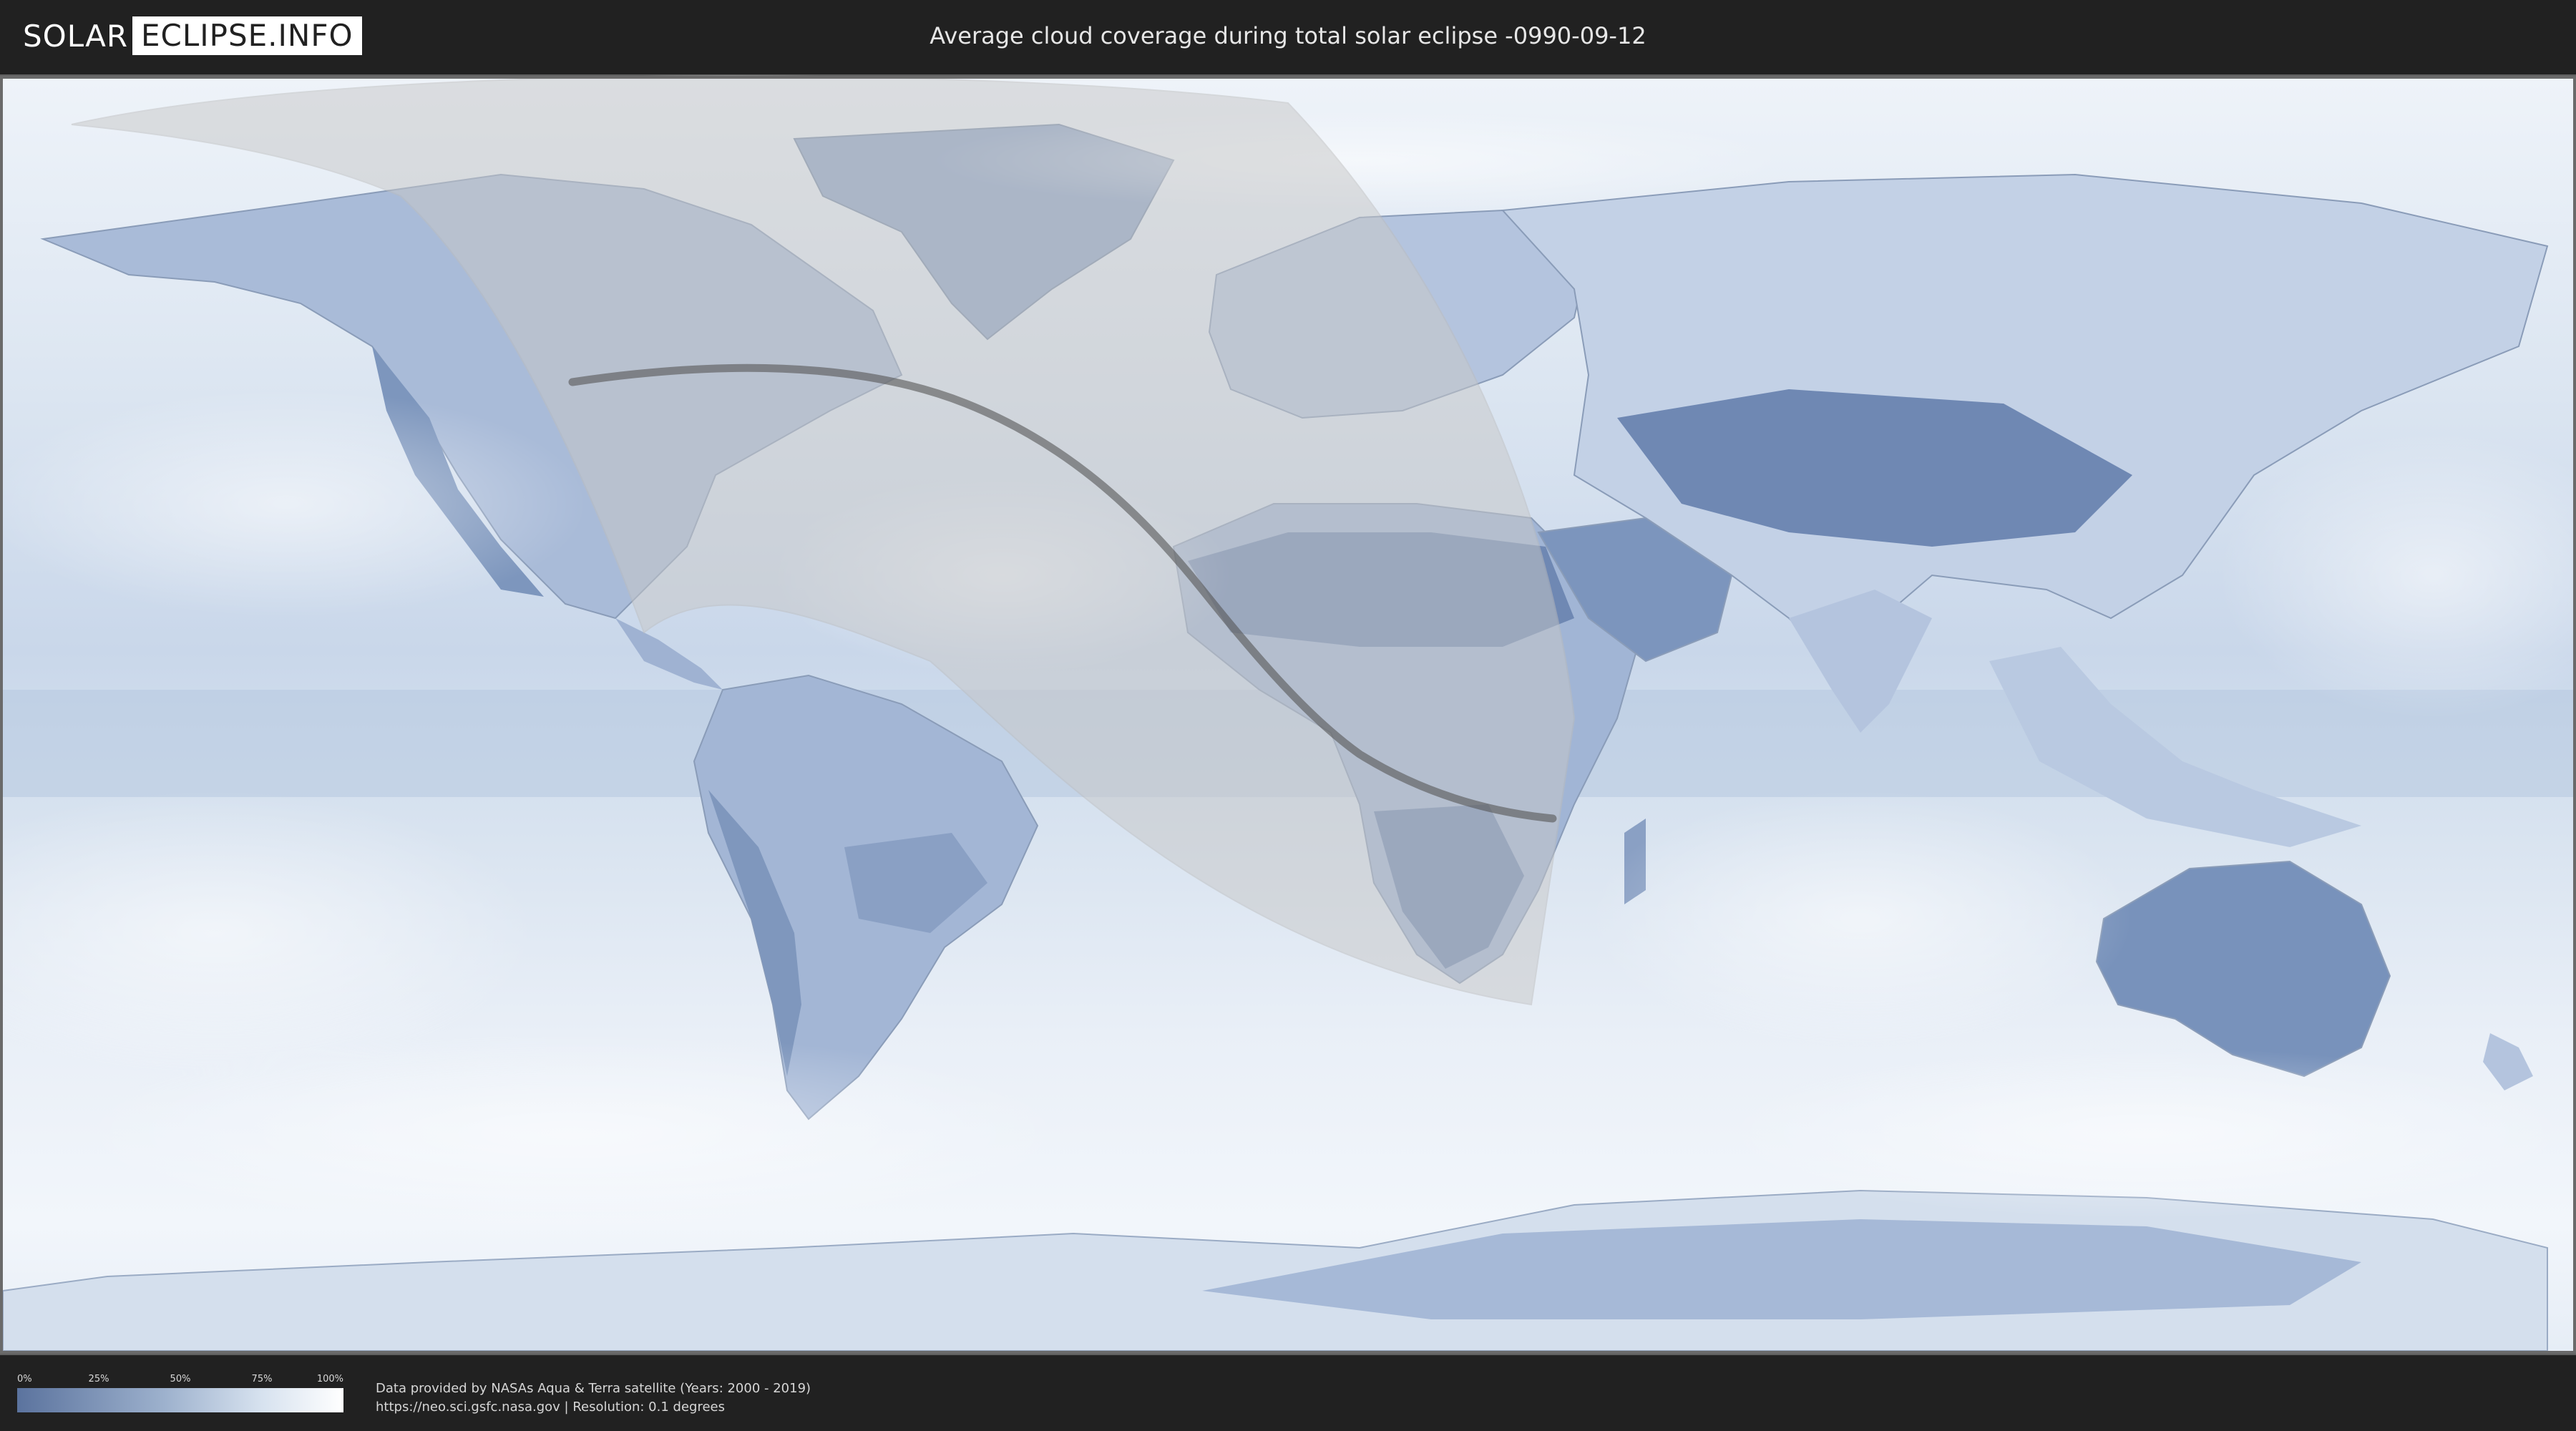 This screenshot has width=2576, height=1431. I want to click on legend-tick-100: 100%, so click(329, 1379).